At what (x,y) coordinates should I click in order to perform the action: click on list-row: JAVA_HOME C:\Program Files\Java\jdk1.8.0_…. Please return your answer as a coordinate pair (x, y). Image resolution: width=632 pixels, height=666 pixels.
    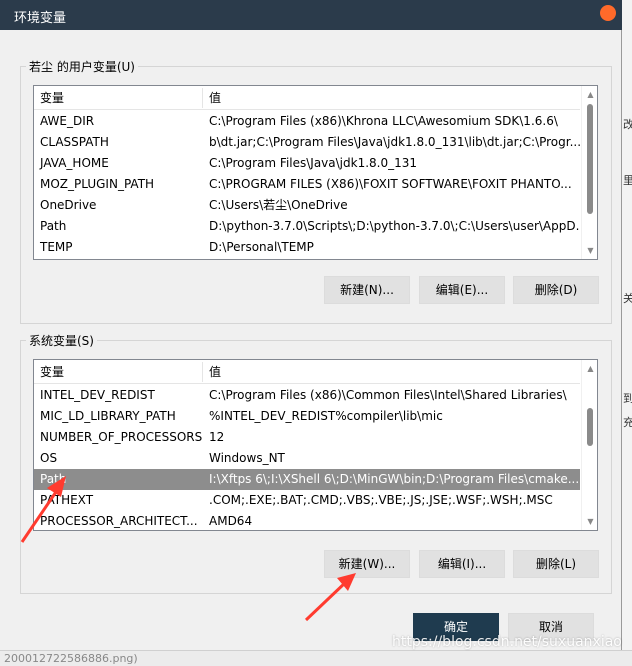
    Looking at the image, I should click on (307, 163).